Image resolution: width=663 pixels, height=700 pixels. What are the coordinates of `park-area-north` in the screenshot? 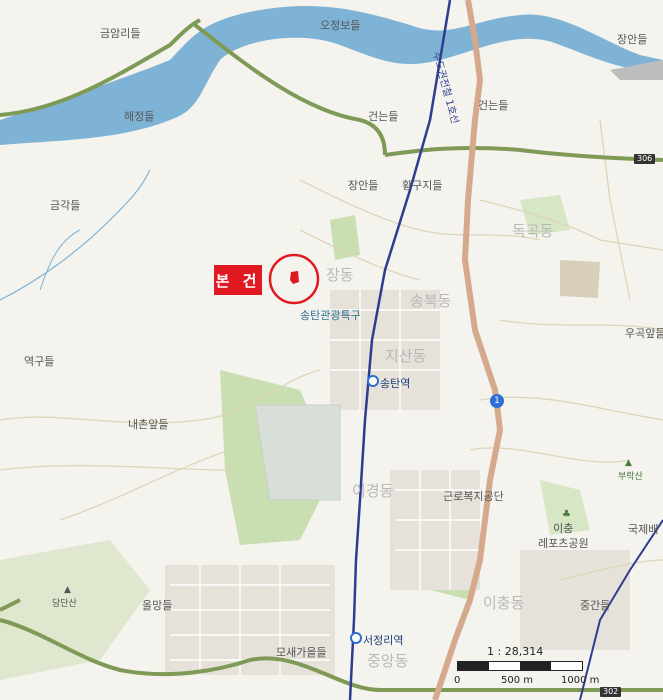 It's located at (345, 237).